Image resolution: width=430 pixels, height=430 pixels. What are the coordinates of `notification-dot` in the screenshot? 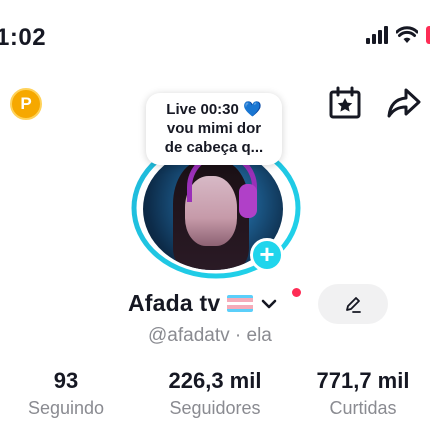 It's located at (296, 292).